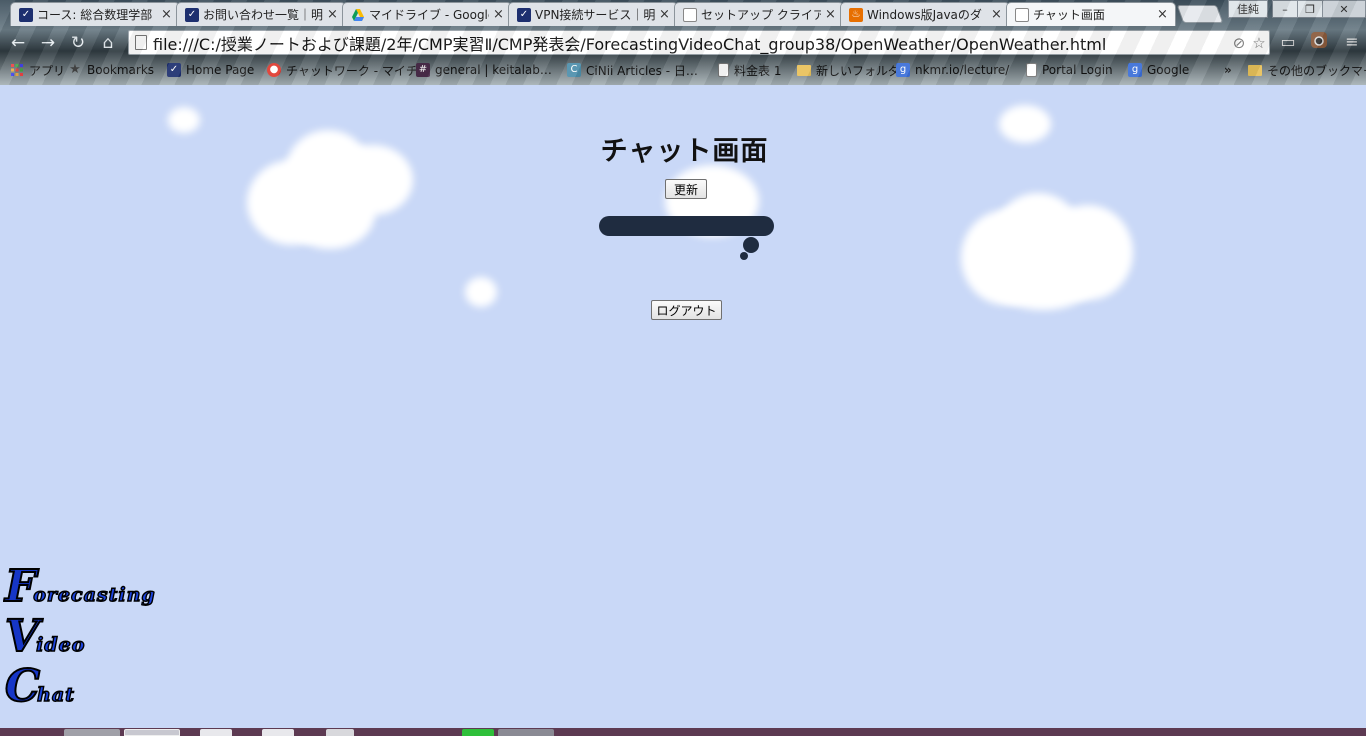  I want to click on drive-icon, so click(358, 15).